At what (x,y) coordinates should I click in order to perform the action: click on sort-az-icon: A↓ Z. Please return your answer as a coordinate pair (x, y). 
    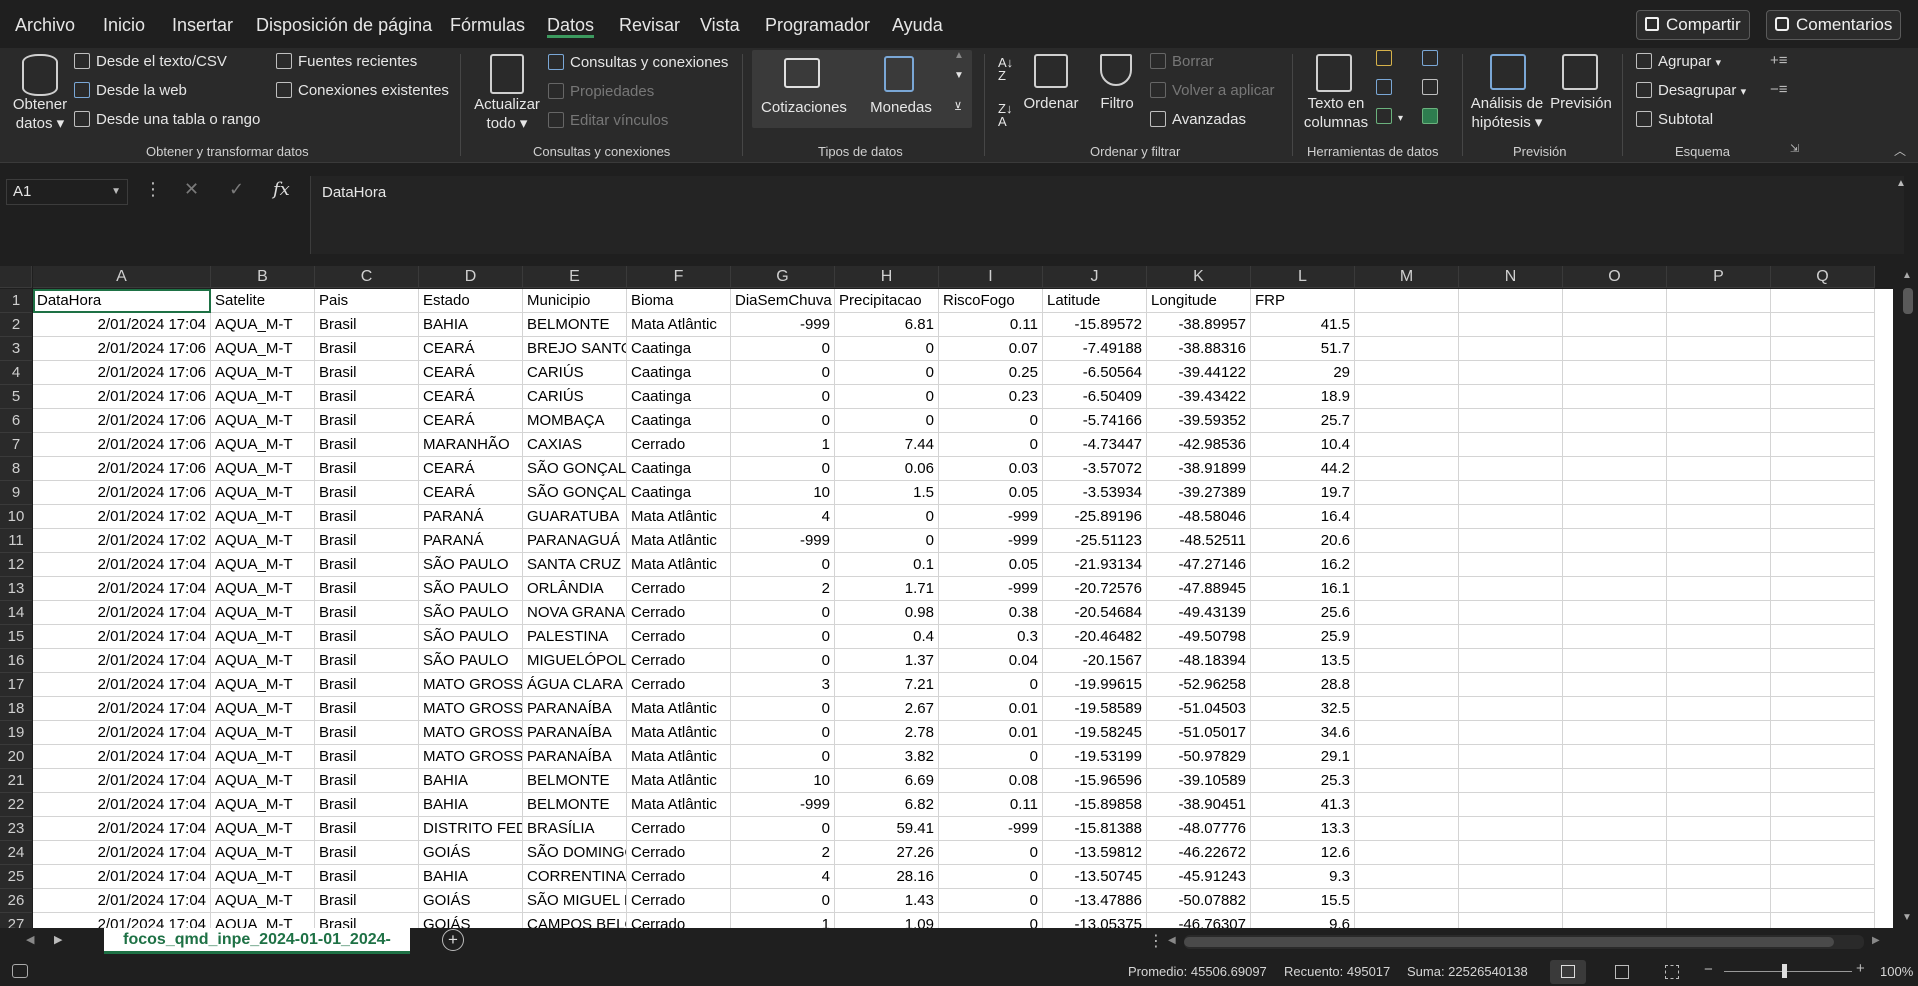
    Looking at the image, I should click on (1005, 69).